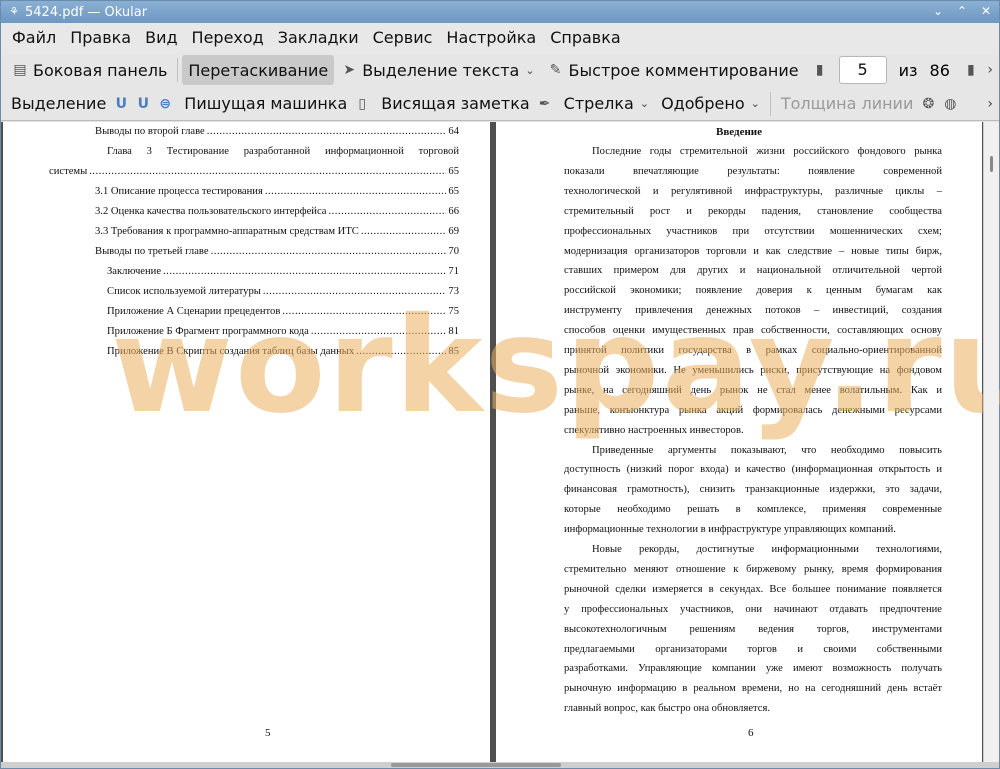  I want to click on sidebar-icon: ▤, so click(20, 70).